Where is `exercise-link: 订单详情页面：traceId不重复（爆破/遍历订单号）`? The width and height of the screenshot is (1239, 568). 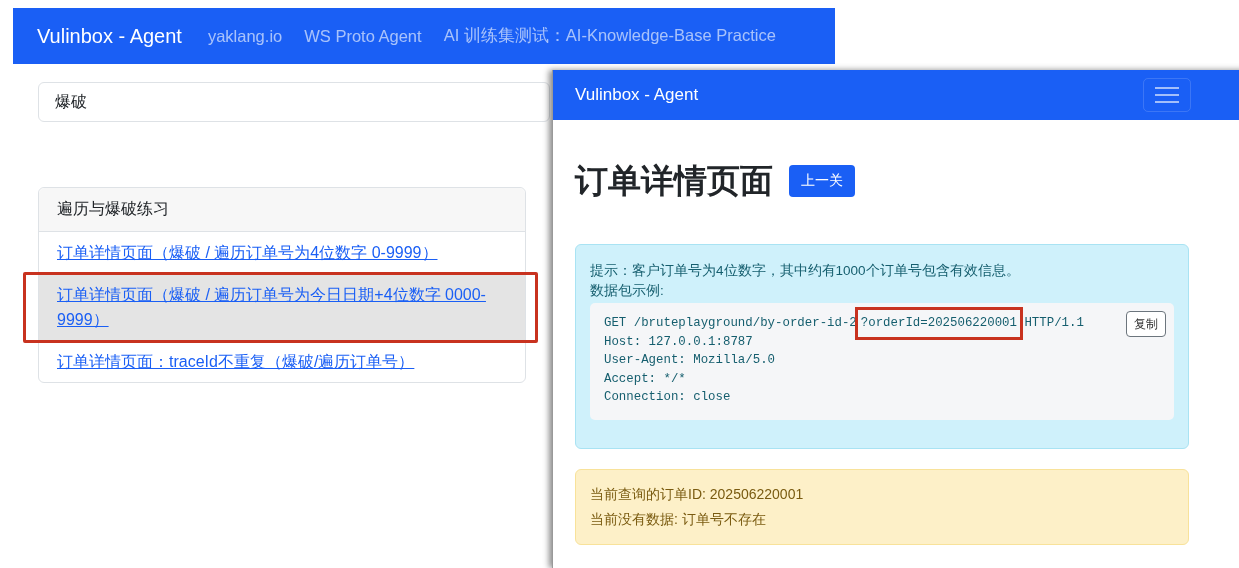
exercise-link: 订单详情页面：traceId不重复（爆破/遍历订单号） is located at coordinates (282, 361).